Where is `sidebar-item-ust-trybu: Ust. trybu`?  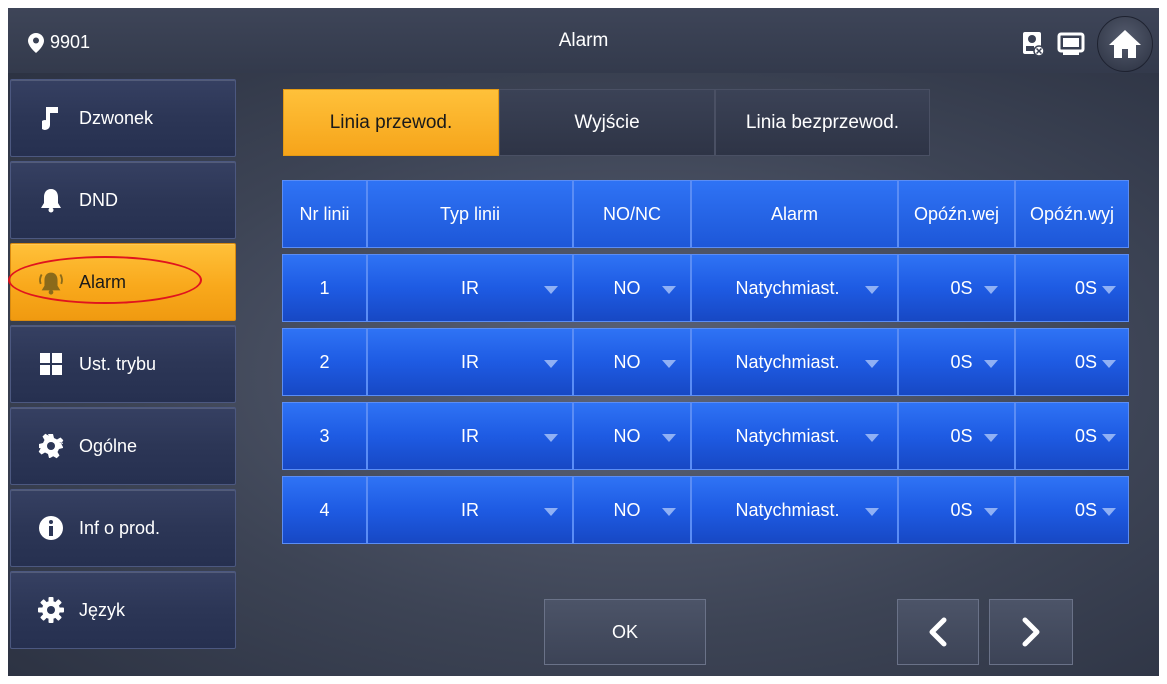 sidebar-item-ust-trybu: Ust. trybu is located at coordinates (123, 364).